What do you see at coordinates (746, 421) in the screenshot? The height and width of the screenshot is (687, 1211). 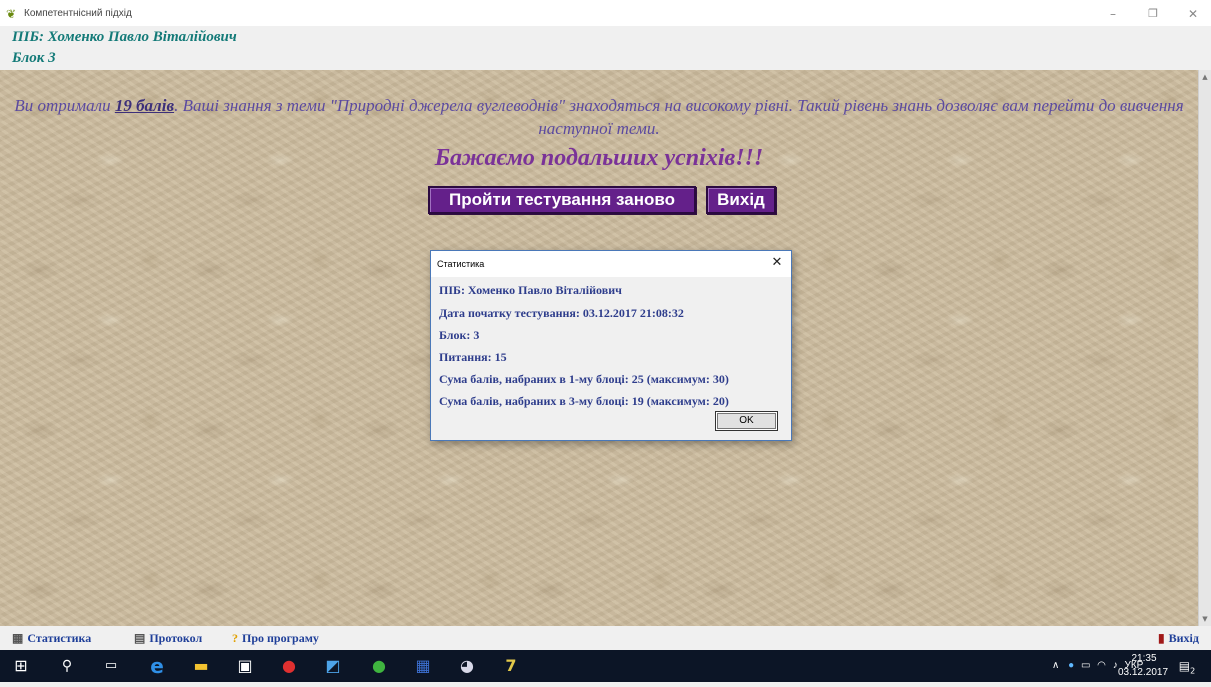 I see `ok-button: OK` at bounding box center [746, 421].